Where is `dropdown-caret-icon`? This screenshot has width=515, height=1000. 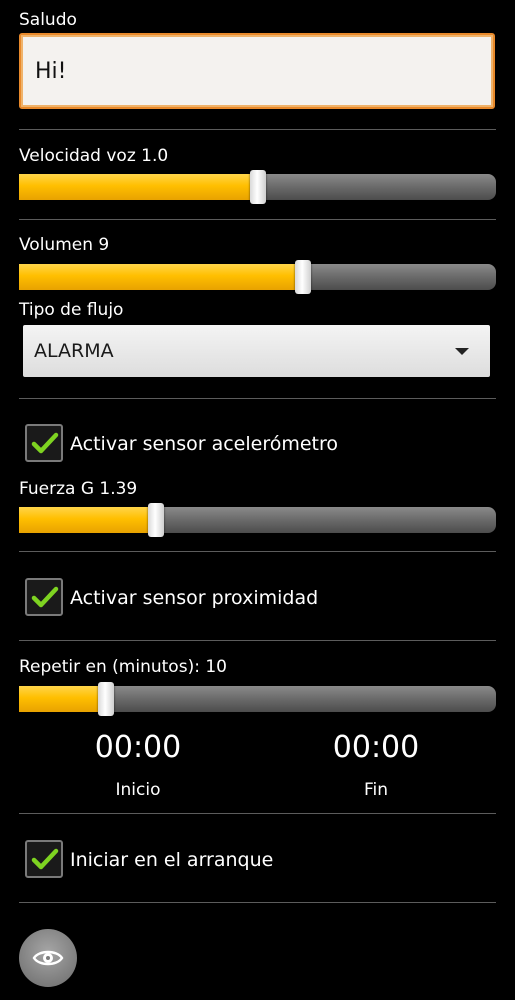 dropdown-caret-icon is located at coordinates (462, 351).